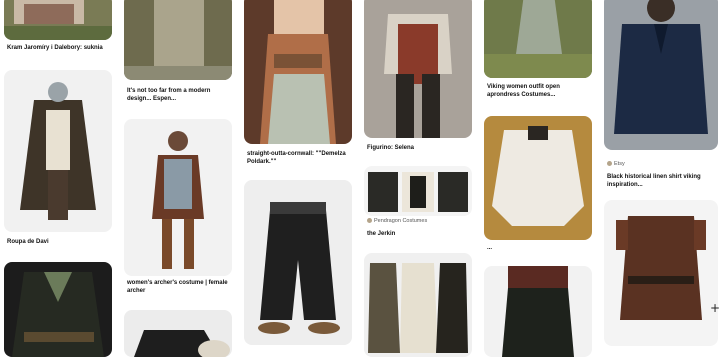 The image size is (720, 357). I want to click on pin-caption: Figurino: Selena, so click(419, 148).